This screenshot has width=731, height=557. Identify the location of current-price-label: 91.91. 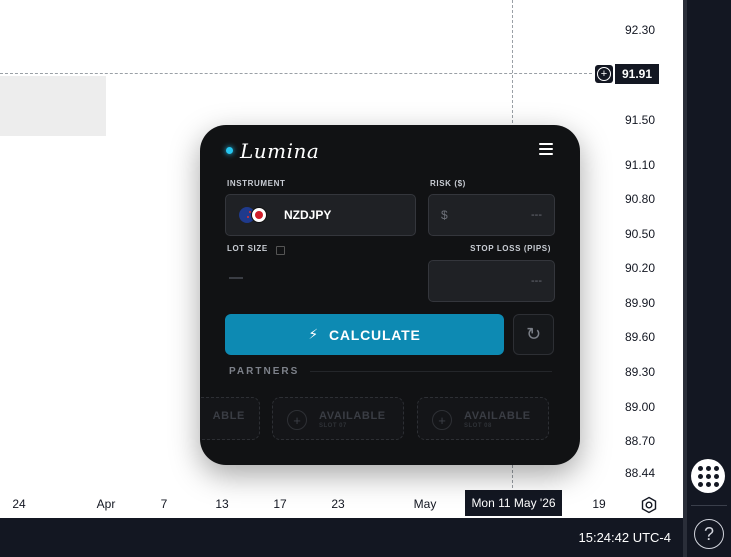
(637, 74).